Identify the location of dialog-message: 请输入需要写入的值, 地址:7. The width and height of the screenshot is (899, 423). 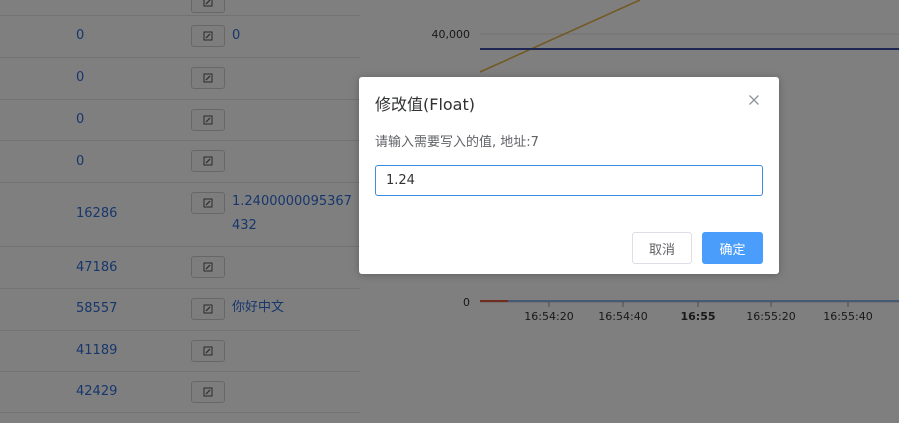
(457, 142).